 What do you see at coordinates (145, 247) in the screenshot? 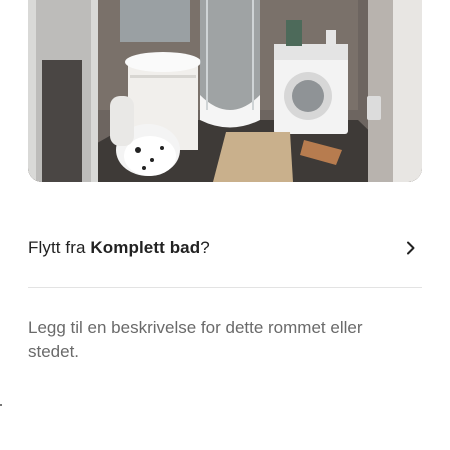
I see `room-name: Komplett bad` at bounding box center [145, 247].